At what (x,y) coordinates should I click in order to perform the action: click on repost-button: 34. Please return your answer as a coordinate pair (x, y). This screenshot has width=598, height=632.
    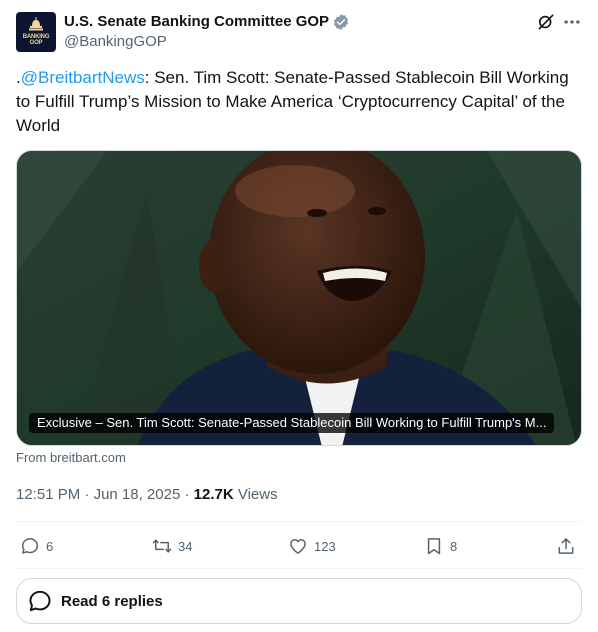
    Looking at the image, I should click on (172, 546).